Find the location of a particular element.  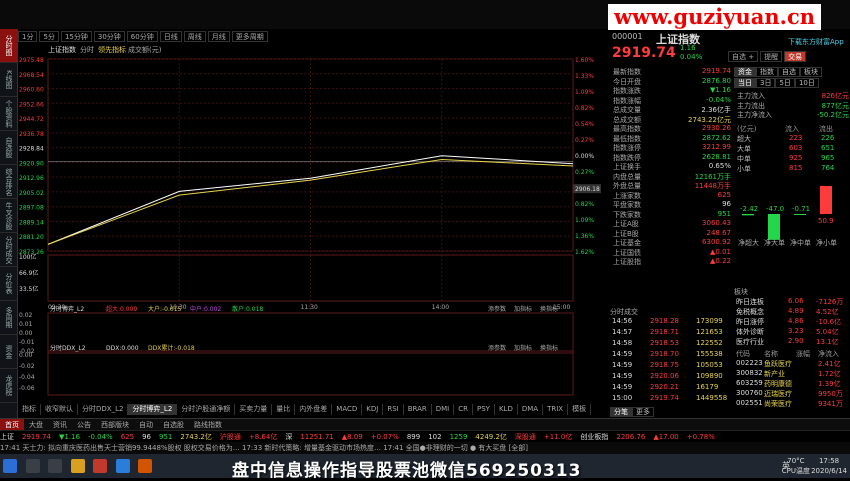

task-view-icon is located at coordinates (55, 466).